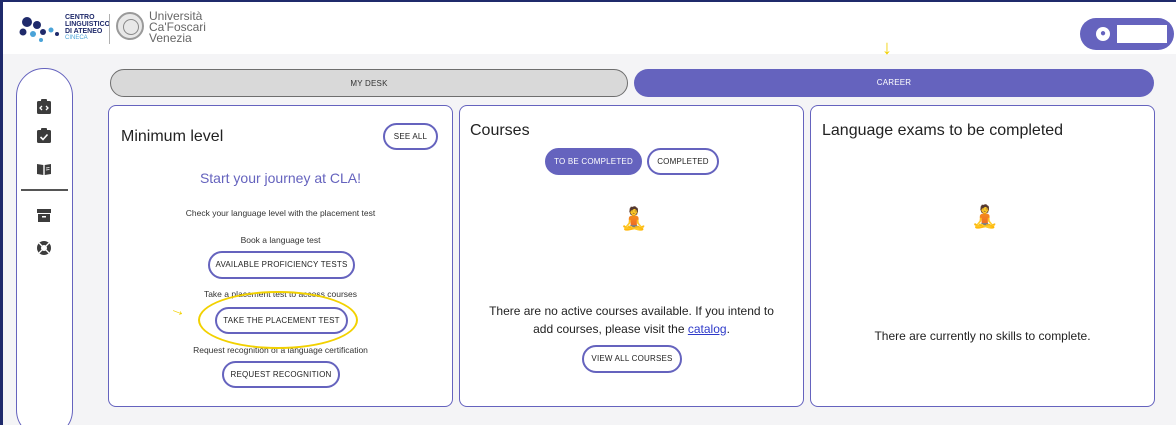  Describe the element at coordinates (1103, 34) in the screenshot. I see `user-icon: ●` at that location.